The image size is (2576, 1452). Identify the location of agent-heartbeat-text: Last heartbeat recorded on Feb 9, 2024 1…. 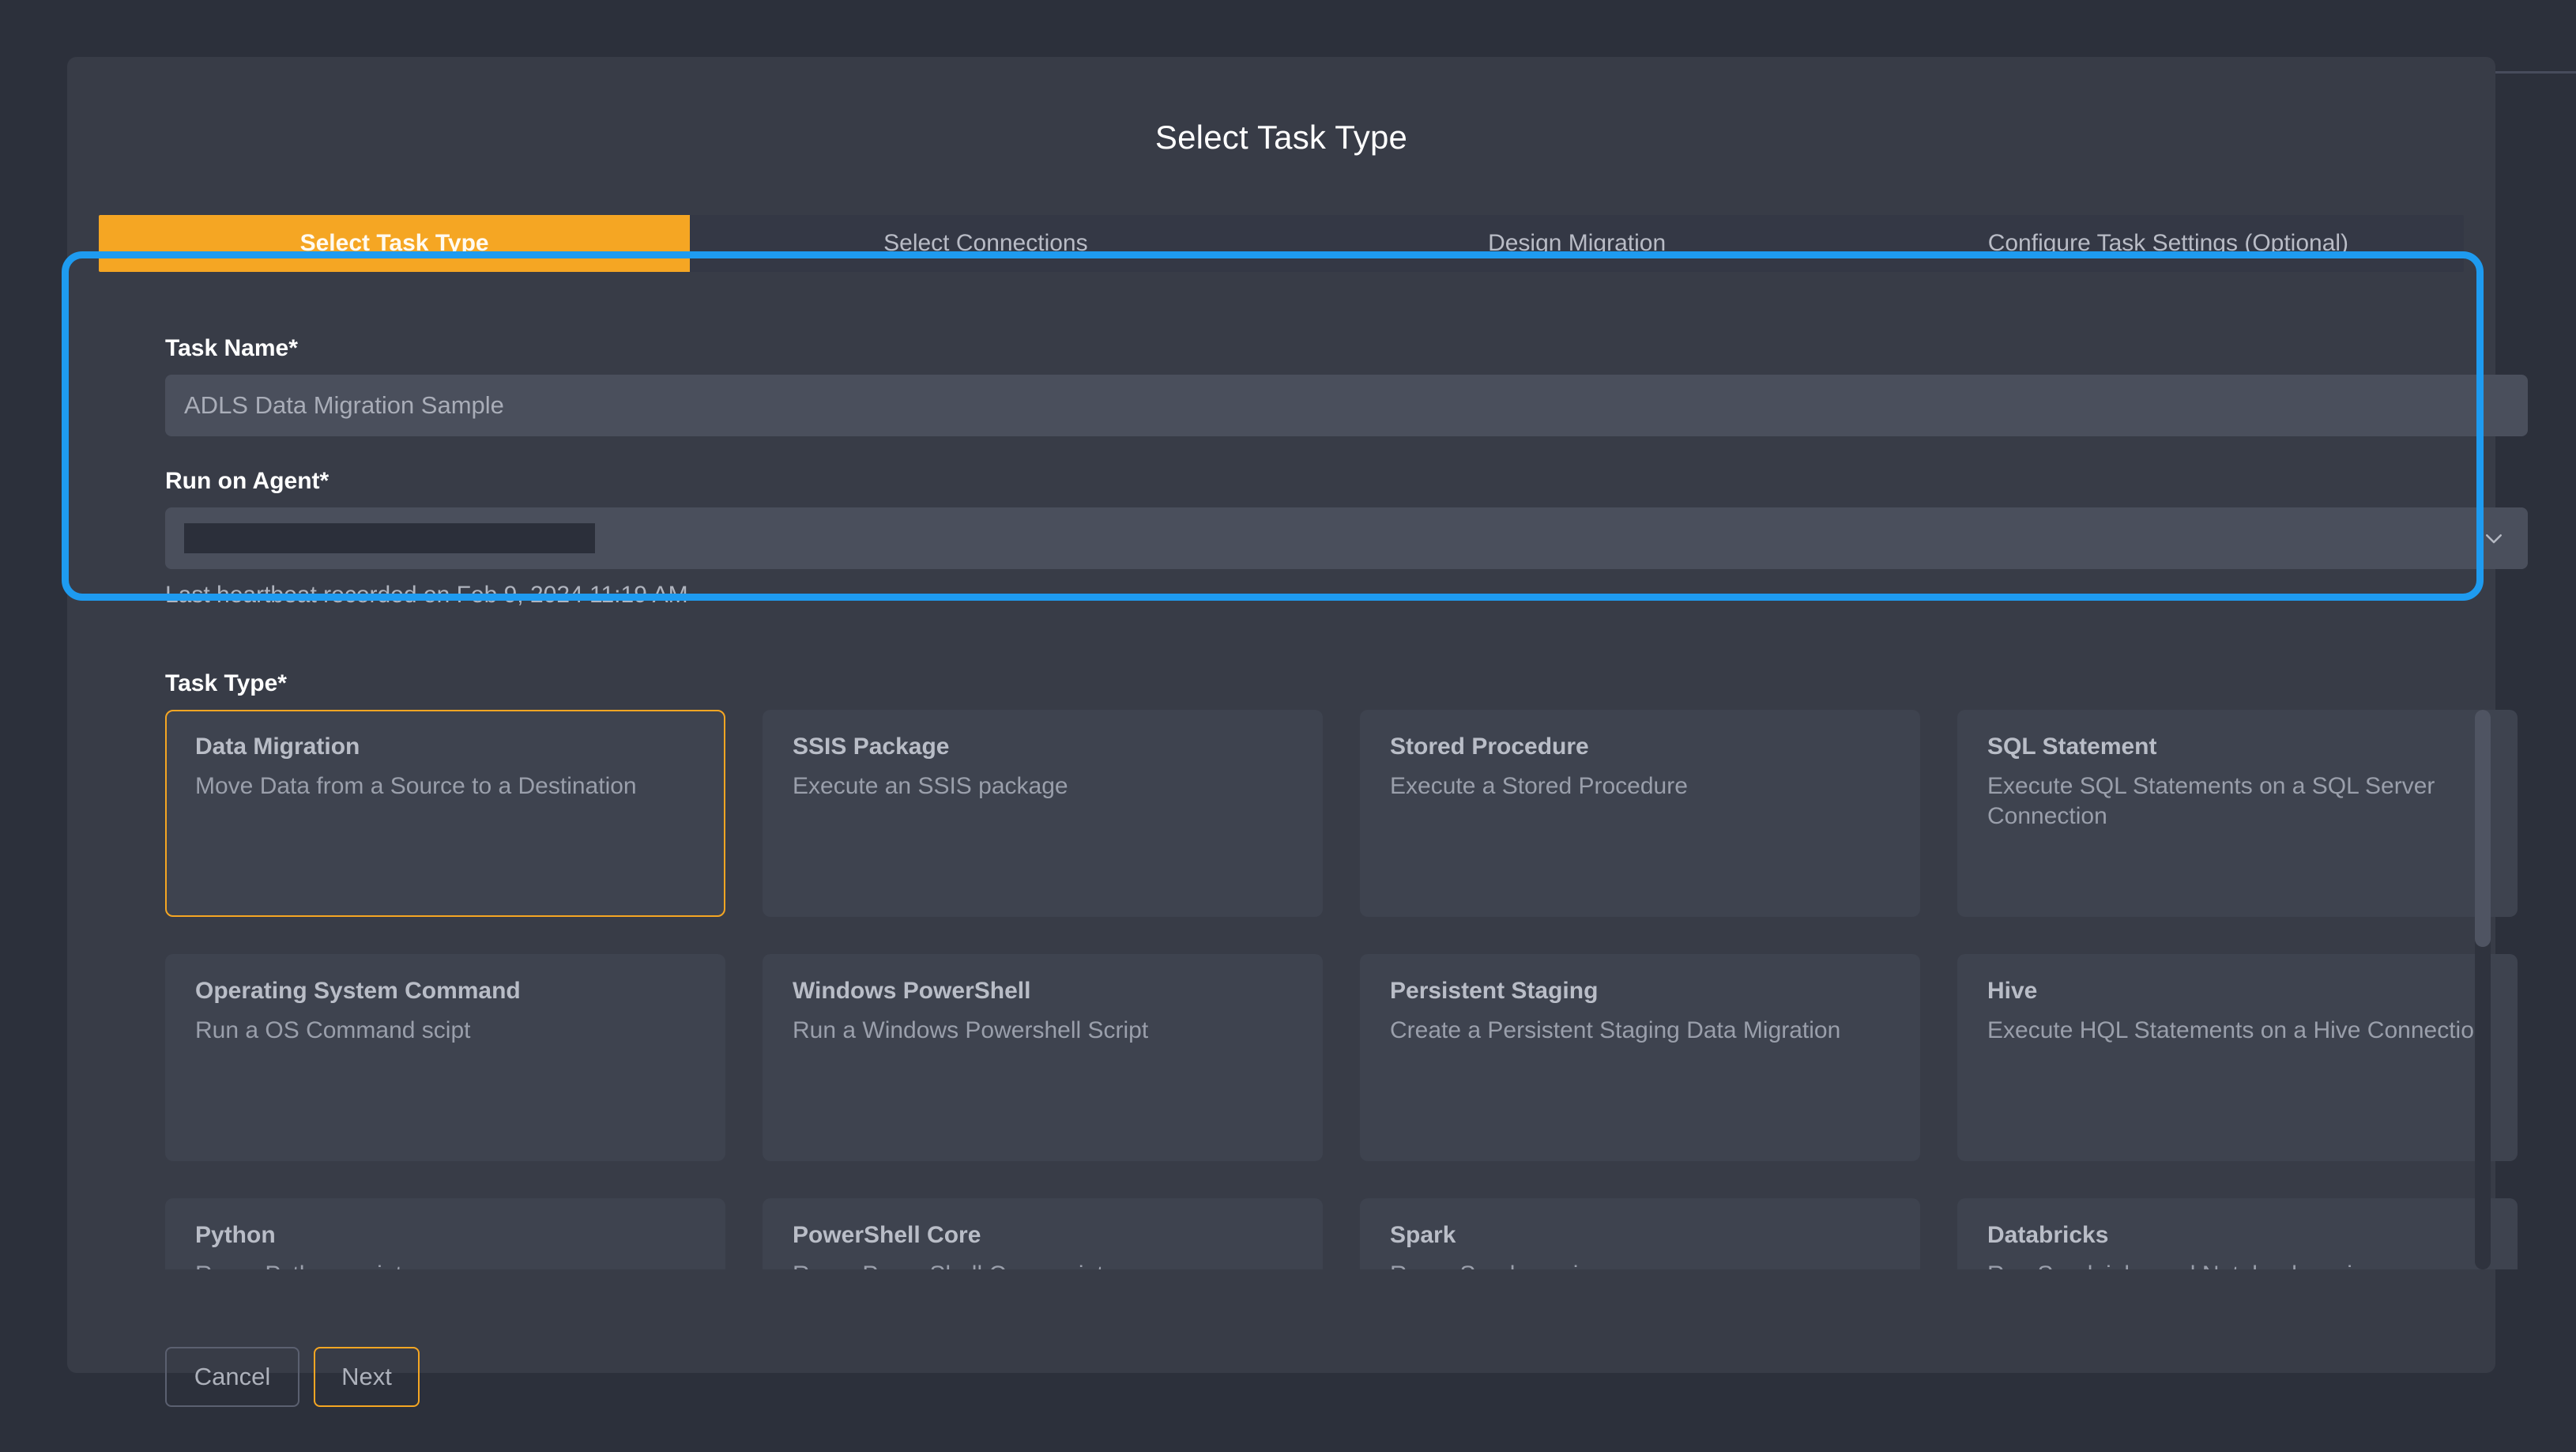
(427, 595).